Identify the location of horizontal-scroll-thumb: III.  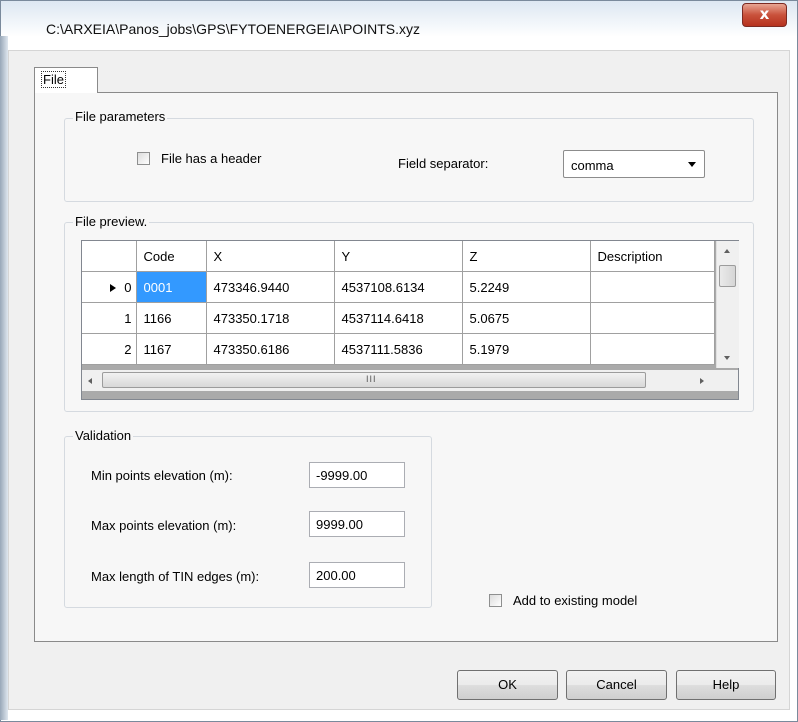
(374, 380).